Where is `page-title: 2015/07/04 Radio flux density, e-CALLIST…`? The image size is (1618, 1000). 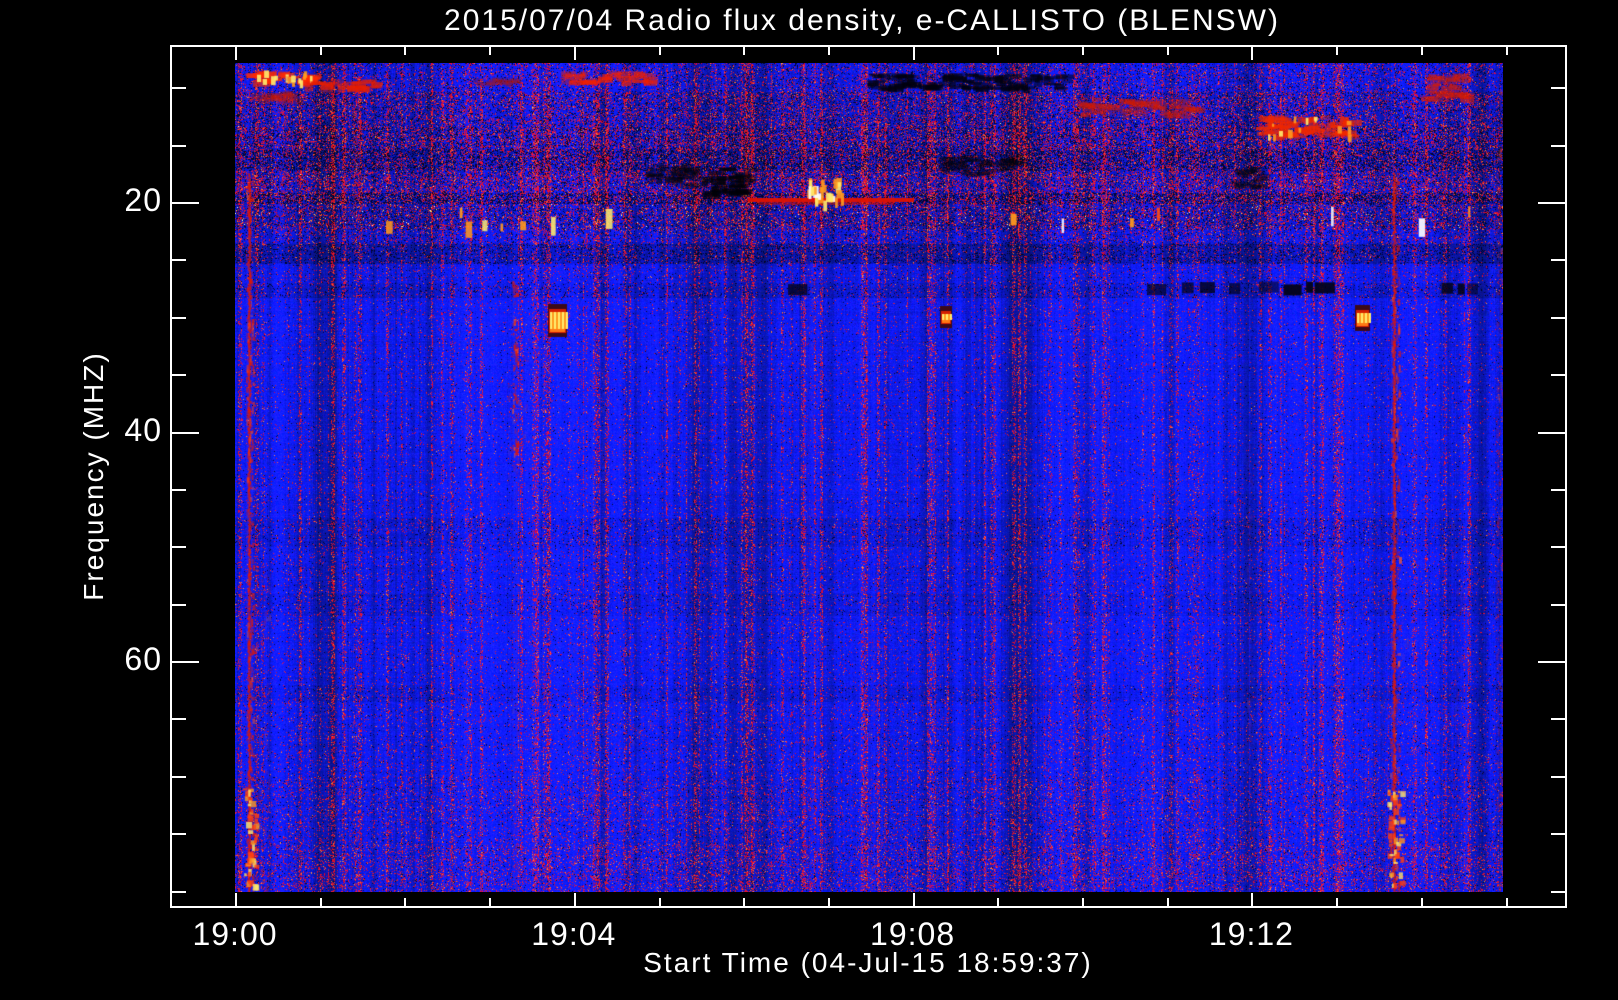 page-title: 2015/07/04 Radio flux density, e-CALLIST… is located at coordinates (862, 20).